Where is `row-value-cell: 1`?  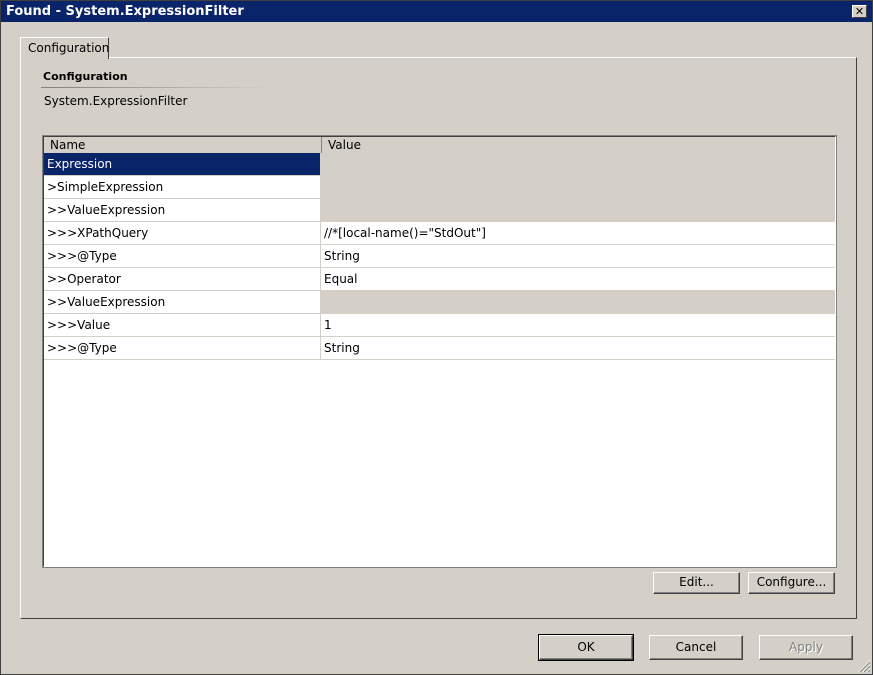 row-value-cell: 1 is located at coordinates (578, 325).